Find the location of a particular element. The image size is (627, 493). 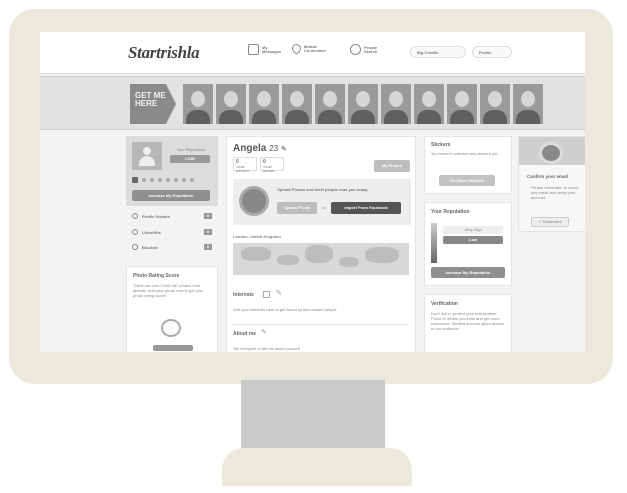

nav-mutual-label: Mutual Connection is located at coordinates (315, 48).